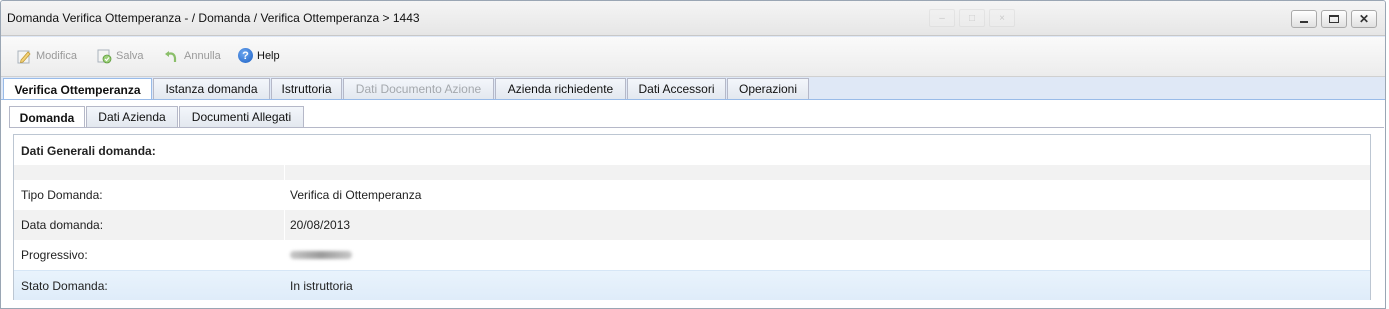 Image resolution: width=1389 pixels, height=309 pixels. I want to click on help-button: ? Help, so click(259, 55).